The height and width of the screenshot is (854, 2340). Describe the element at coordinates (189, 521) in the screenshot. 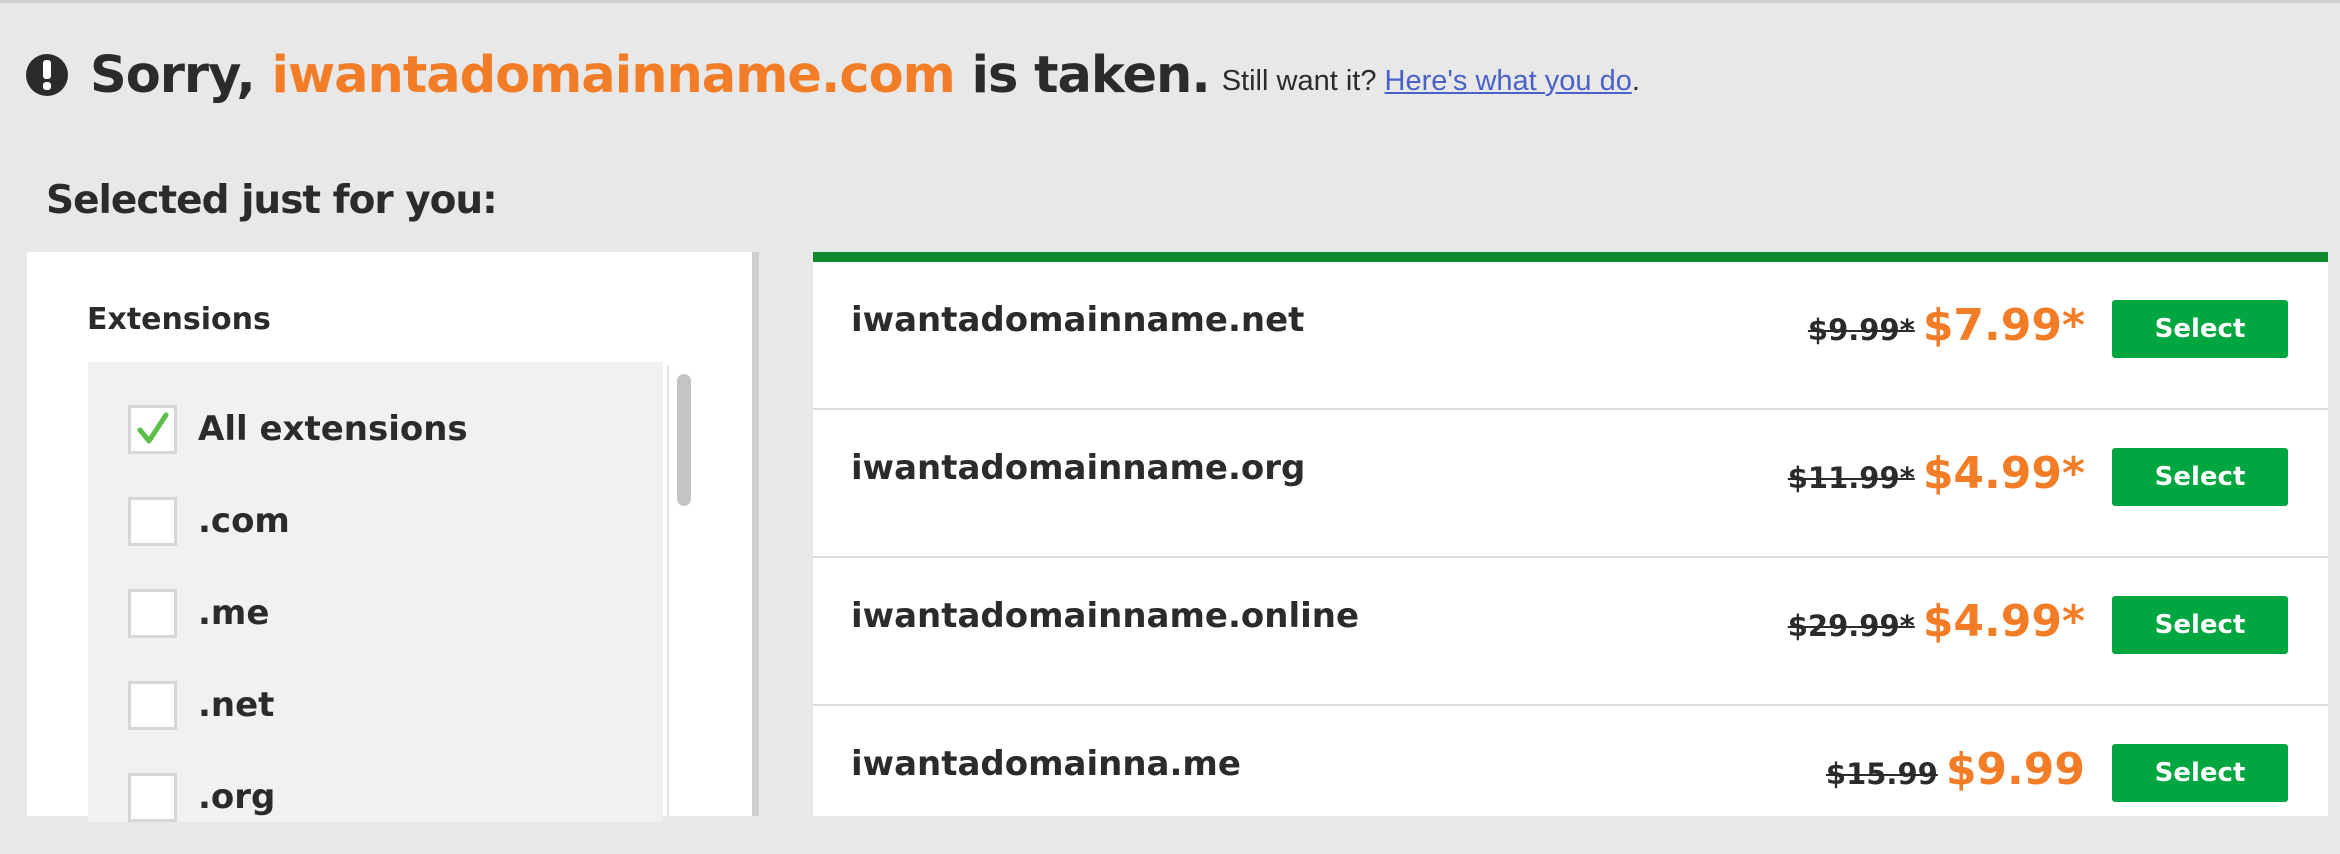

I see `extension-item-com: .com` at that location.